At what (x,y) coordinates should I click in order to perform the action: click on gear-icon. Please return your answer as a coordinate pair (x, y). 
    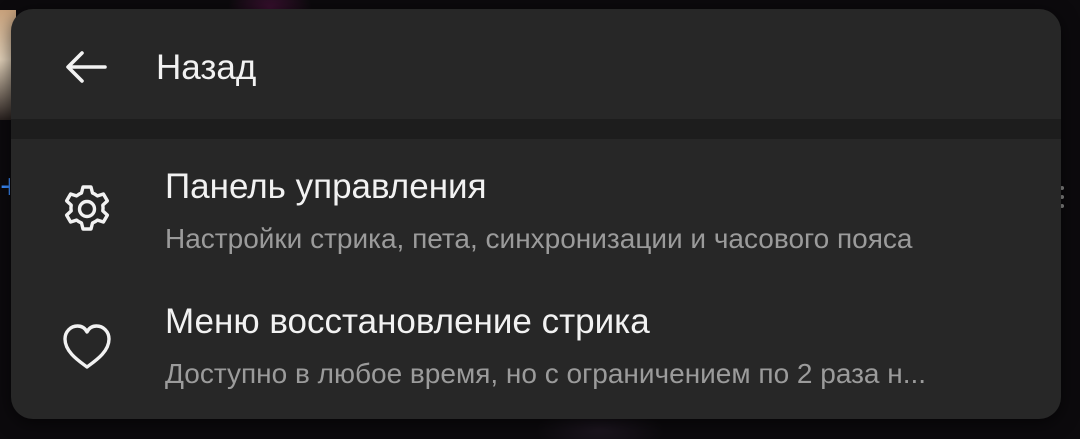
    Looking at the image, I should click on (87, 208).